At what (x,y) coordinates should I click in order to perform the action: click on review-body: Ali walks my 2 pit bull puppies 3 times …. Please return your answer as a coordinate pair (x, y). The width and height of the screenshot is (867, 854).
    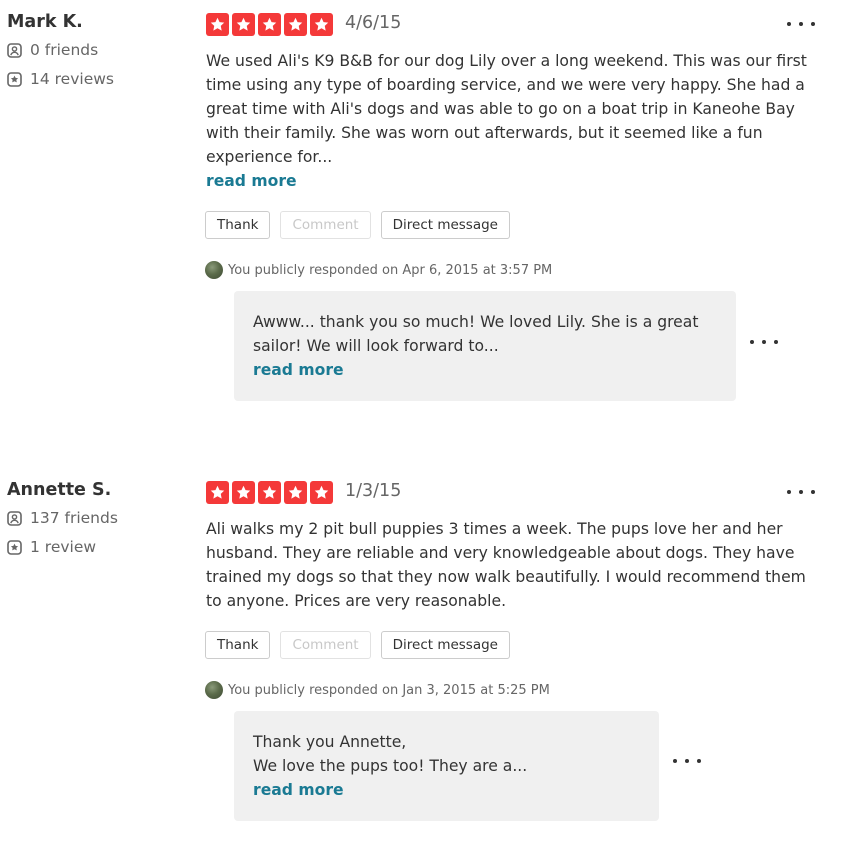
    Looking at the image, I should click on (506, 565).